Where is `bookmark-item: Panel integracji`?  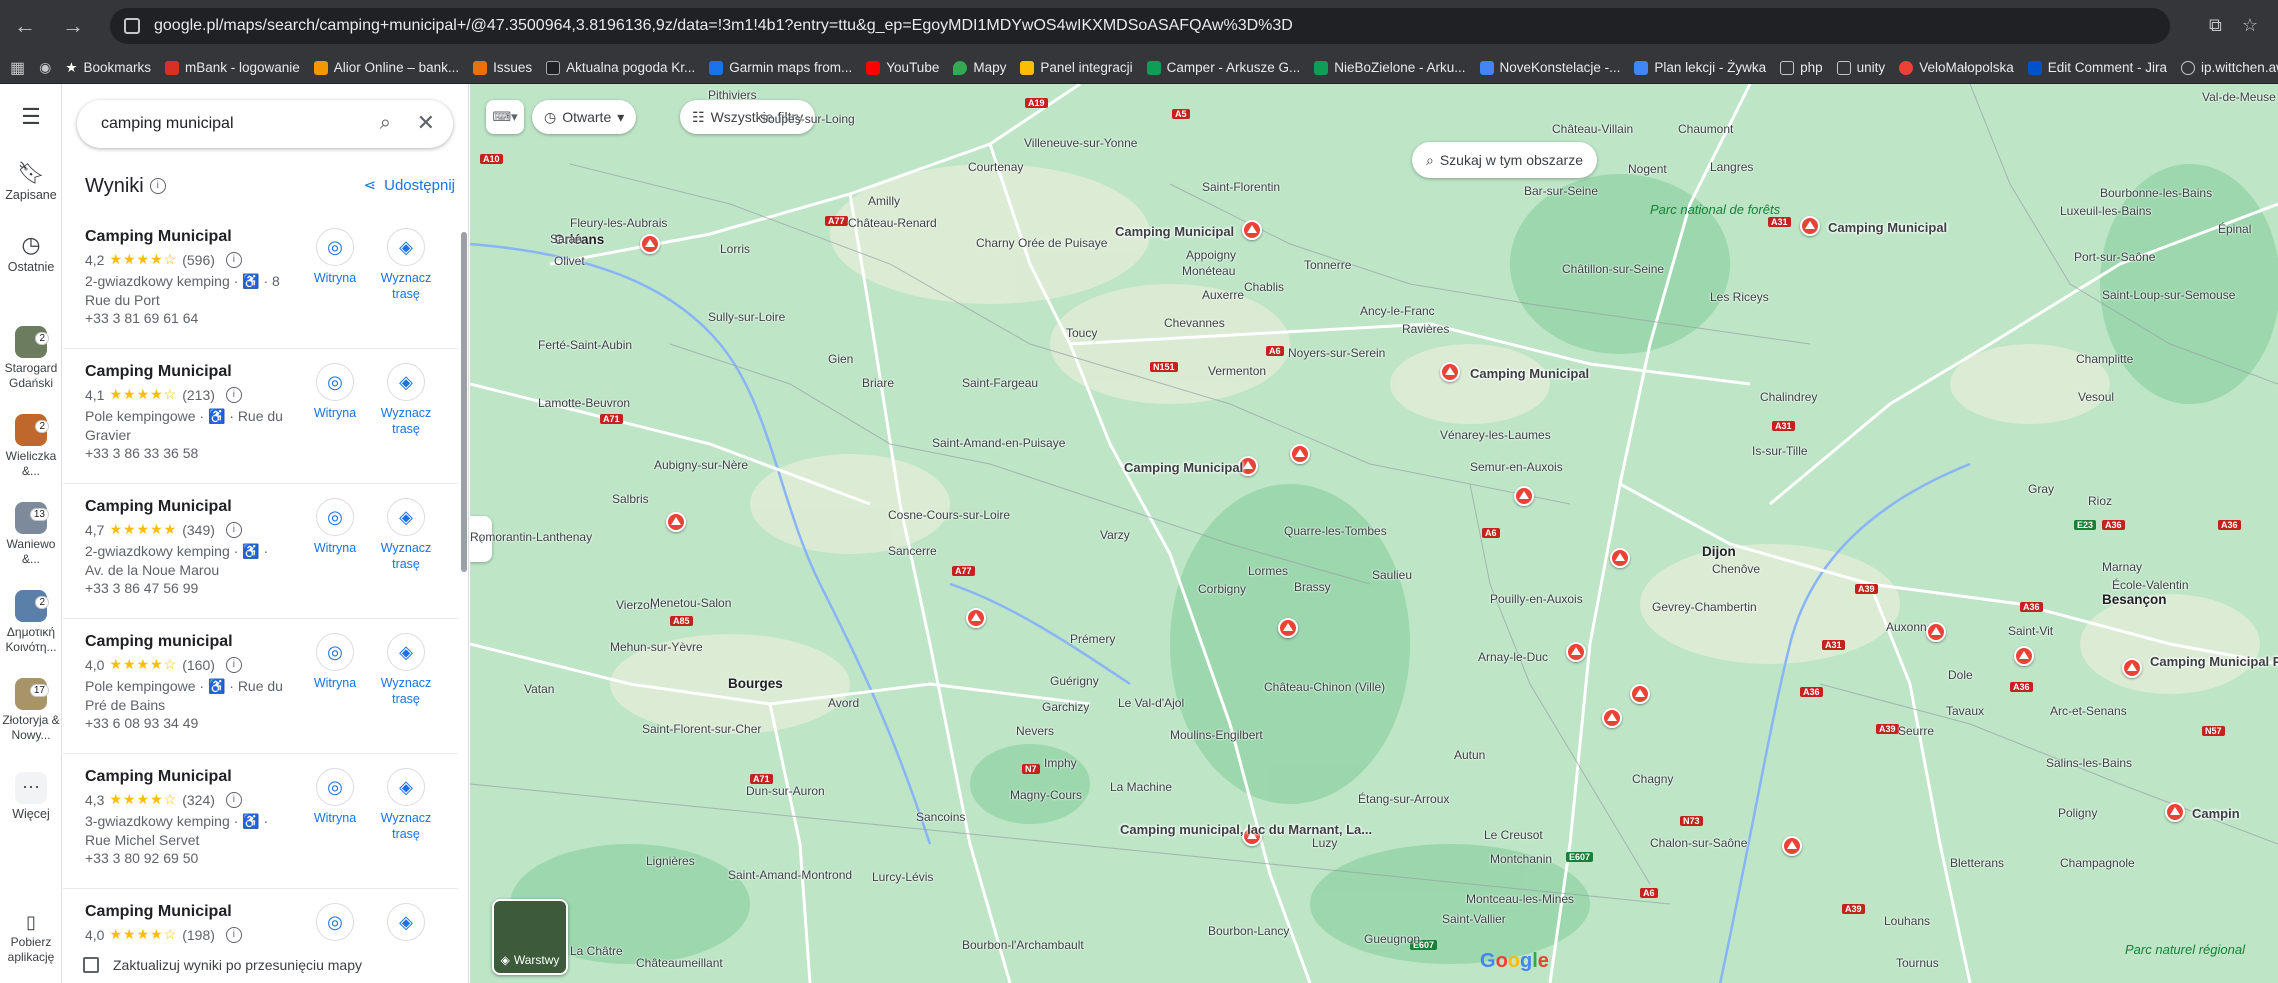 bookmark-item: Panel integracji is located at coordinates (1076, 67).